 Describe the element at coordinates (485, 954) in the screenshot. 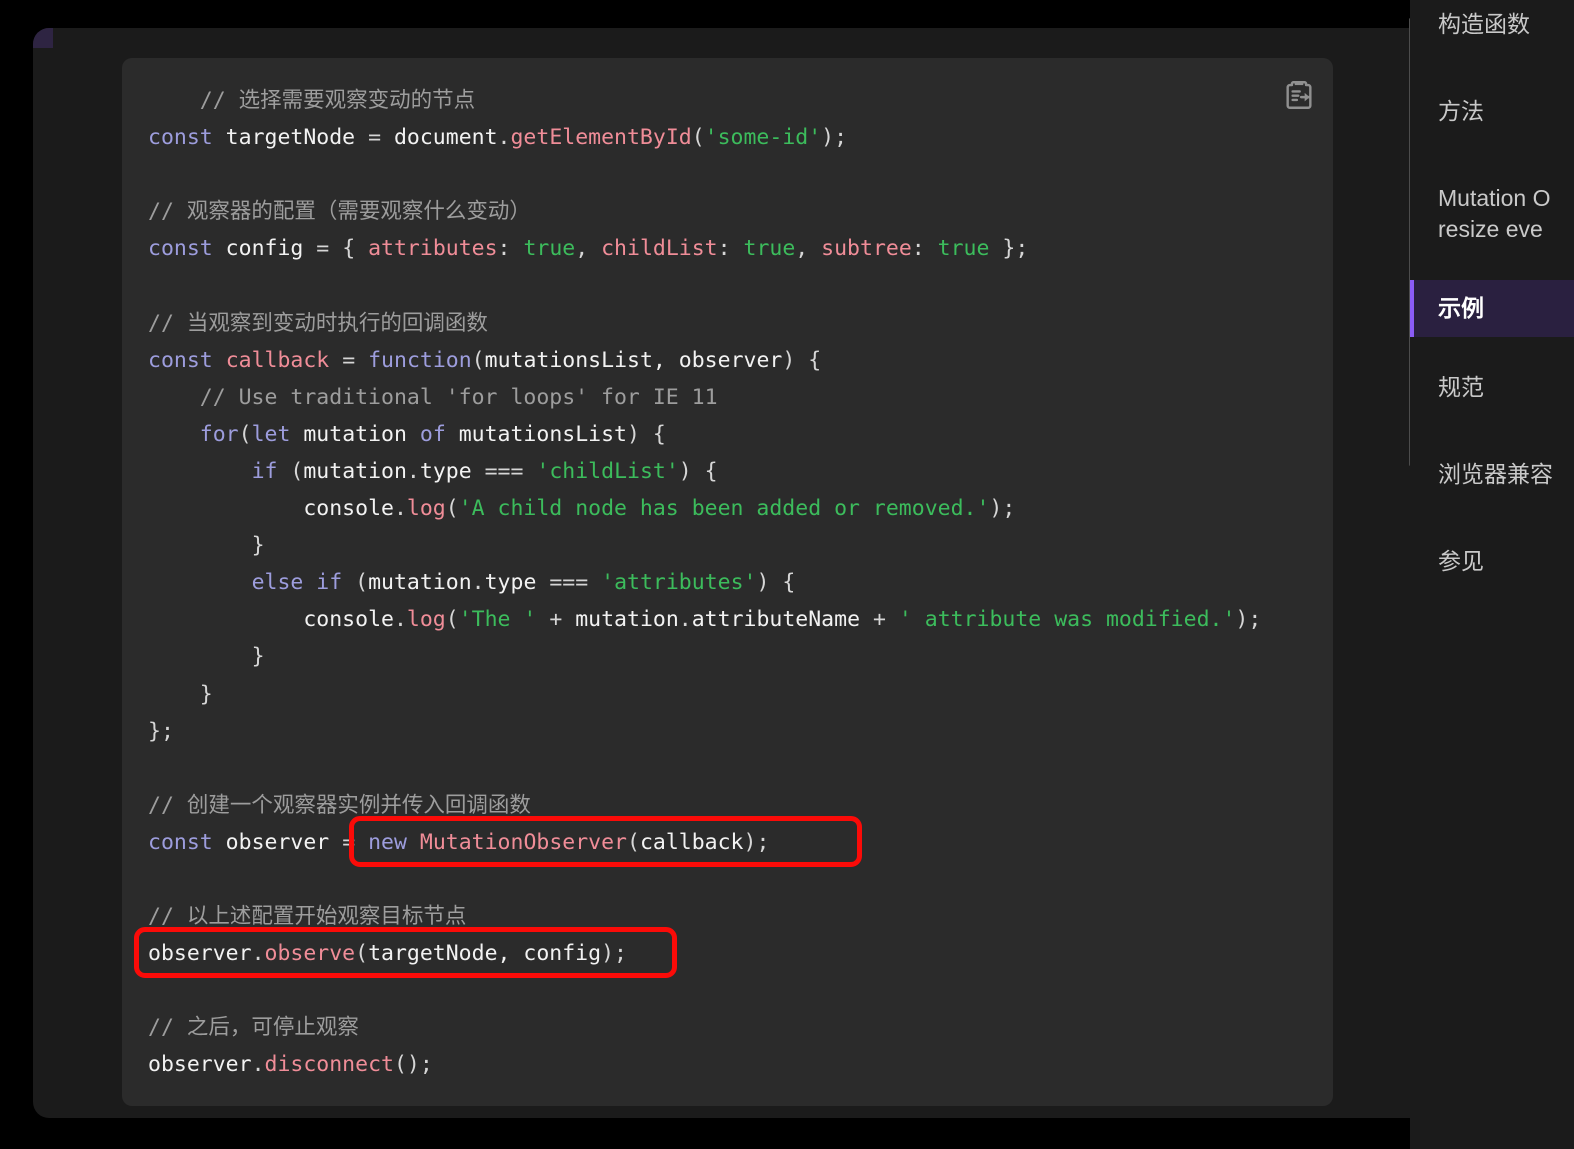

I see `code-token: targetNode, config` at that location.